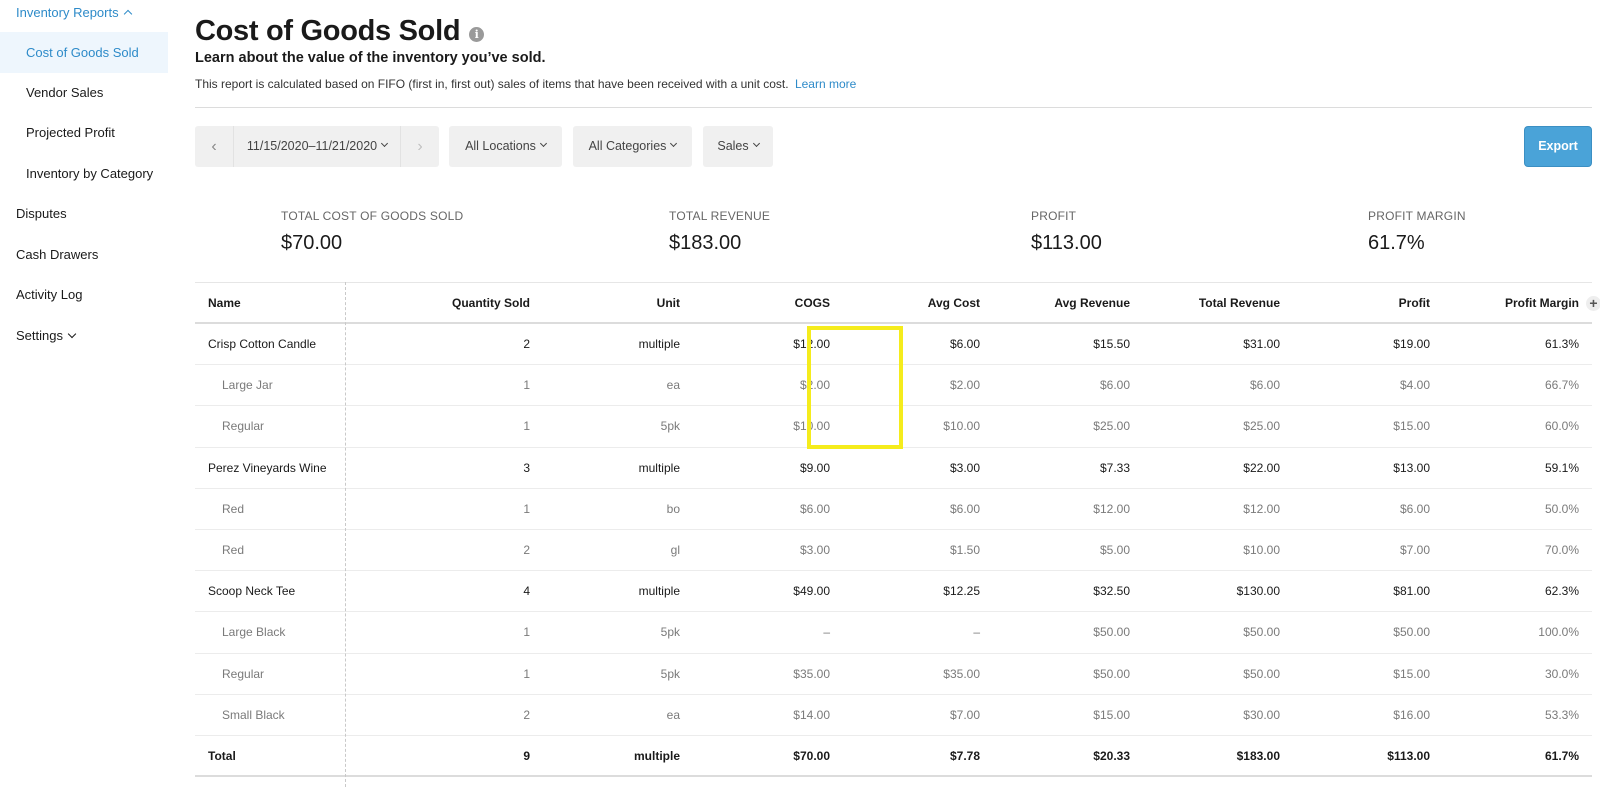 This screenshot has width=1600, height=791. What do you see at coordinates (1542, 303) in the screenshot?
I see `column-header-profit-margin: Profit Margin` at bounding box center [1542, 303].